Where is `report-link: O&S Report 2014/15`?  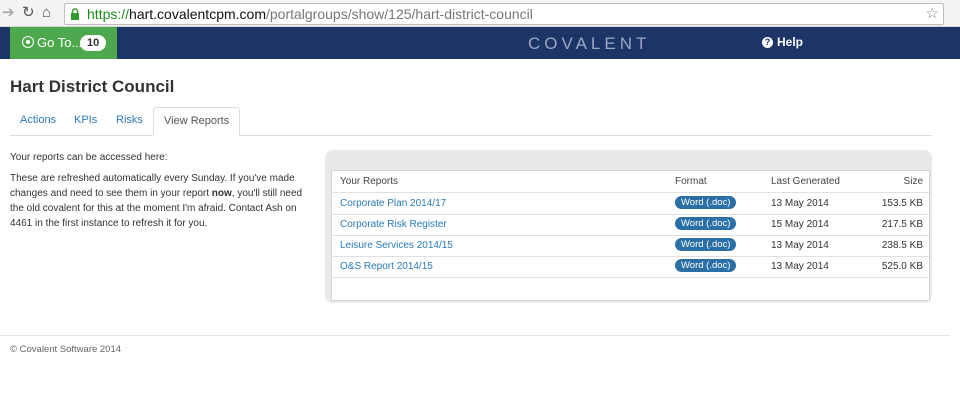 report-link: O&S Report 2014/15 is located at coordinates (386, 266).